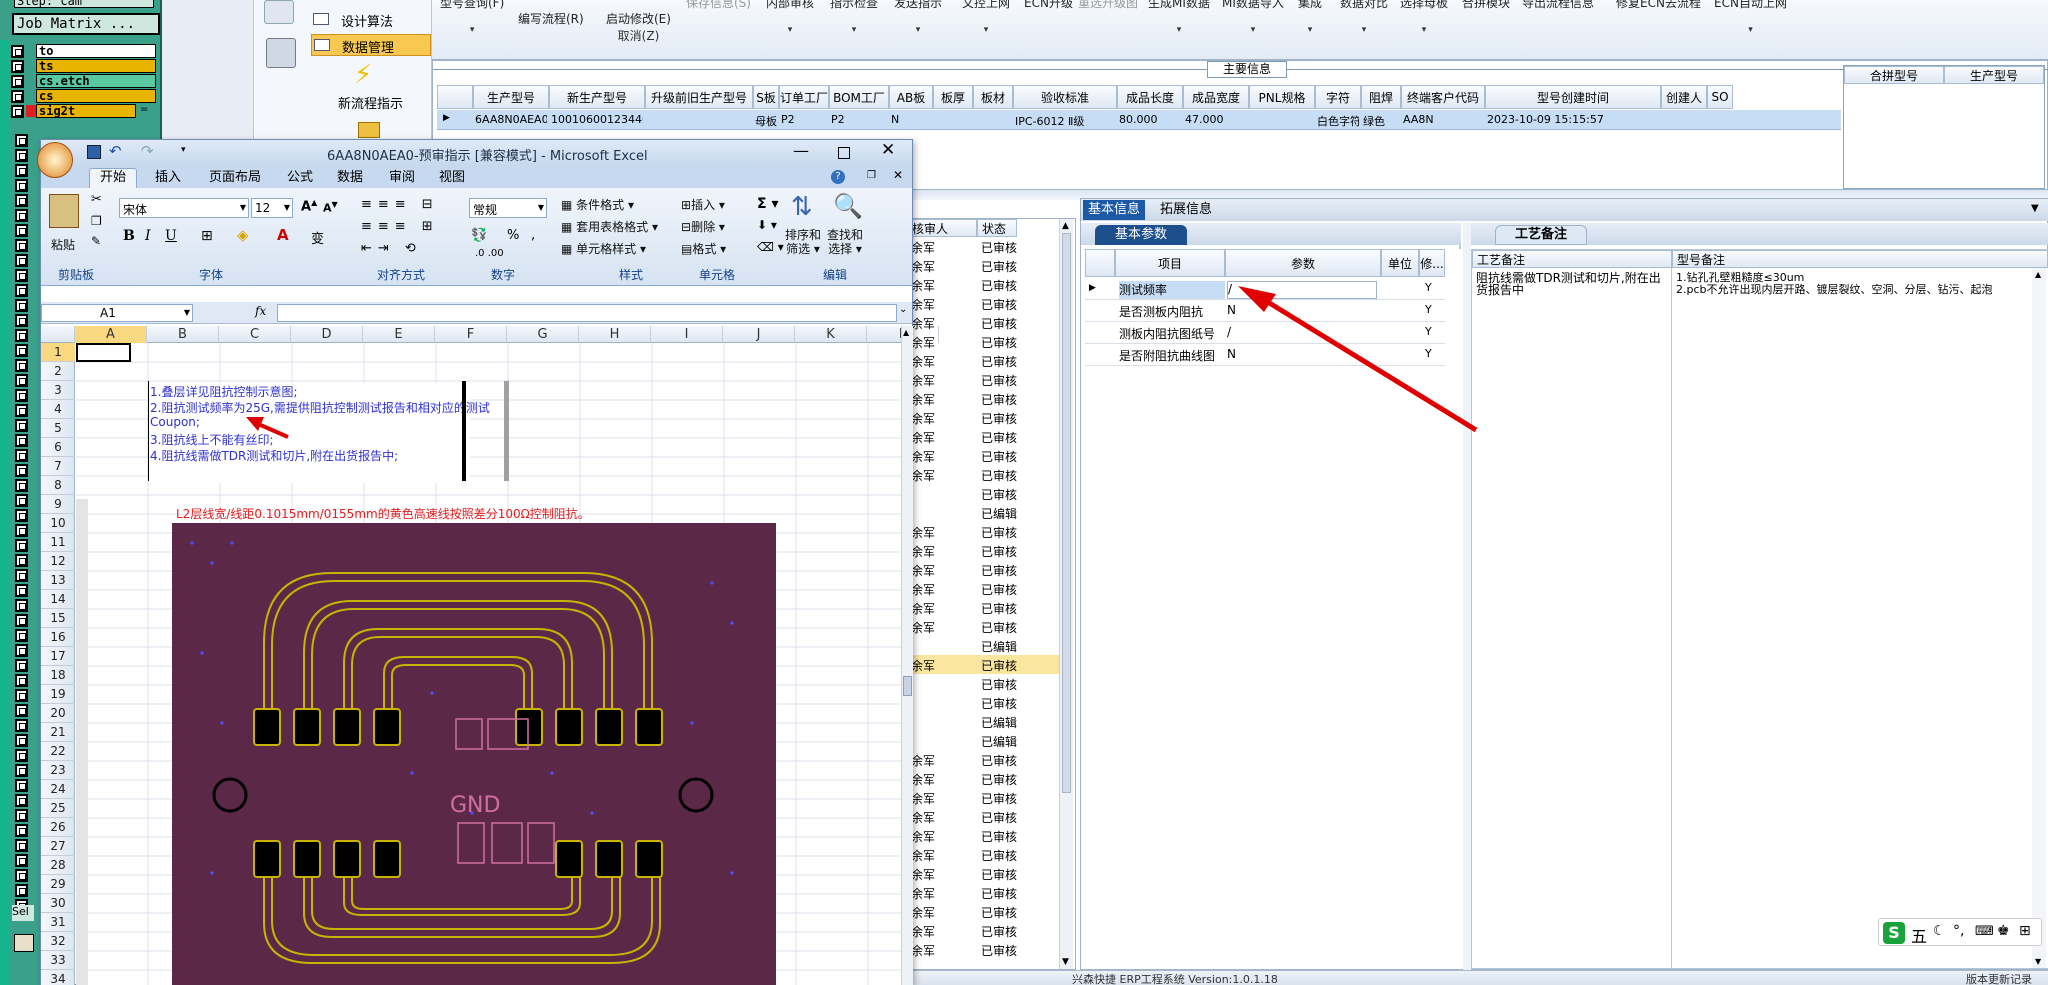 The image size is (2048, 985). I want to click on row-header: 22, so click(58, 751).